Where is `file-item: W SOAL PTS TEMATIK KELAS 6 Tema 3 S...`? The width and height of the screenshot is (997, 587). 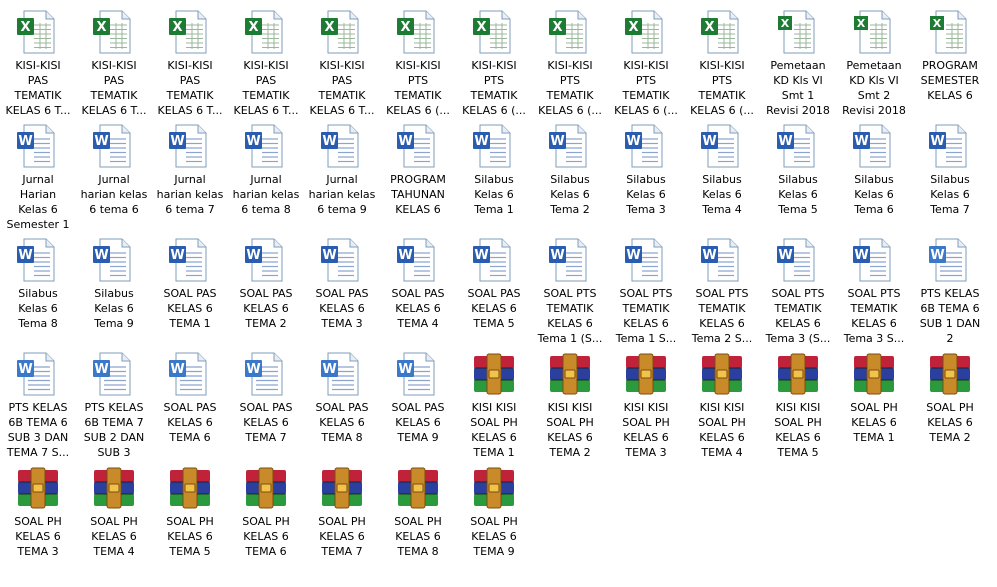 file-item: W SOAL PTS TEMATIK KELAS 6 Tema 3 S... is located at coordinates (874, 291).